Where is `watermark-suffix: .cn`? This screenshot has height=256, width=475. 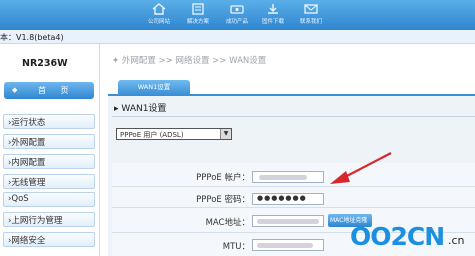 watermark-suffix: .cn is located at coordinates (456, 240).